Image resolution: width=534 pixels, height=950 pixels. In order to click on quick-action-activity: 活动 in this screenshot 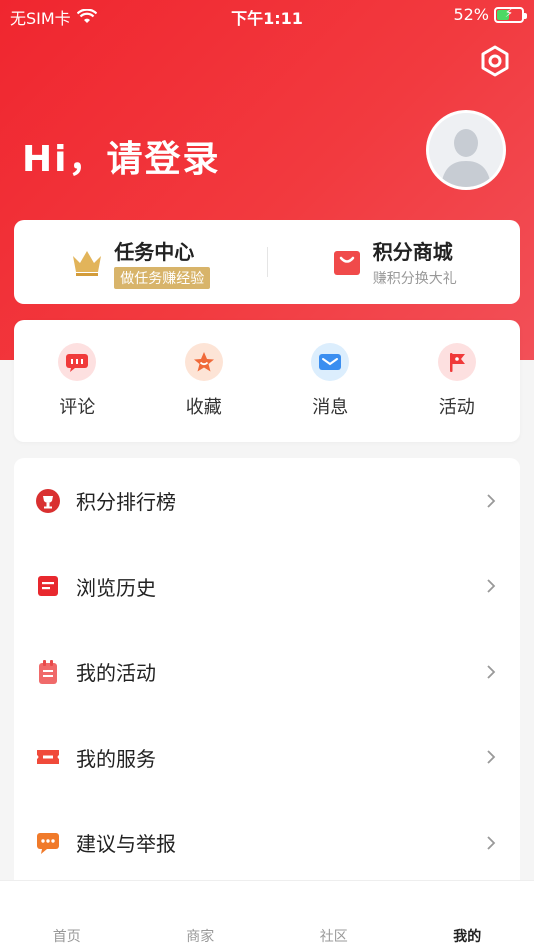, I will do `click(457, 381)`.